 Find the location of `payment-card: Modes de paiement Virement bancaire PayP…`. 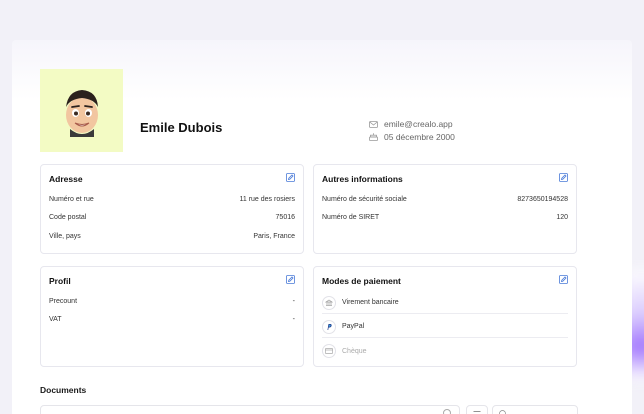

payment-card: Modes de paiement Virement bancaire PayP… is located at coordinates (445, 316).